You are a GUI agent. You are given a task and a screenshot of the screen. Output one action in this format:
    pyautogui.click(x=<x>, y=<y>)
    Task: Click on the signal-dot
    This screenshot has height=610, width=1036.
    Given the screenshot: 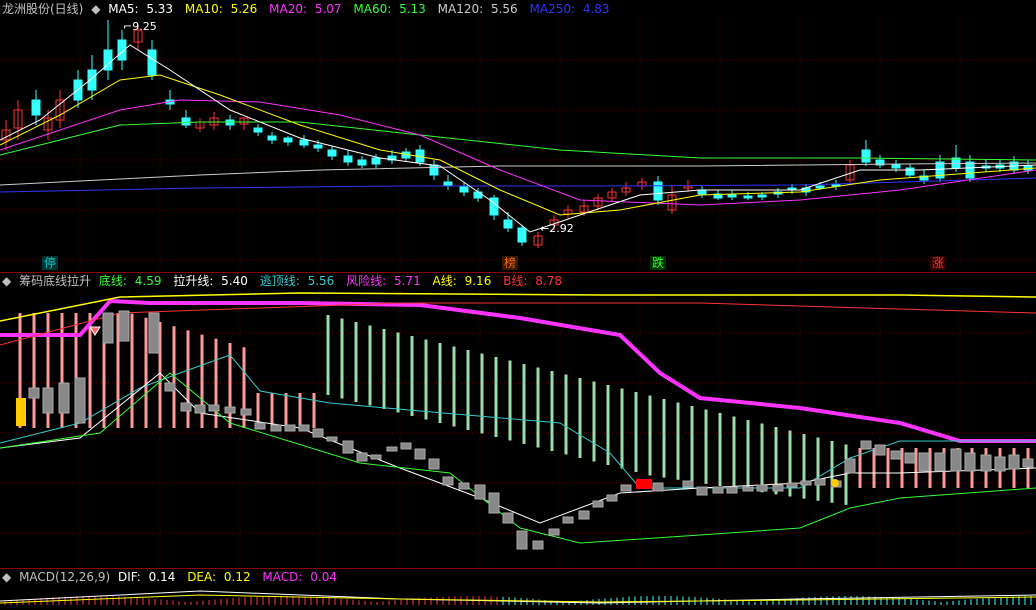 What is the action you would take?
    pyautogui.click(x=835, y=483)
    